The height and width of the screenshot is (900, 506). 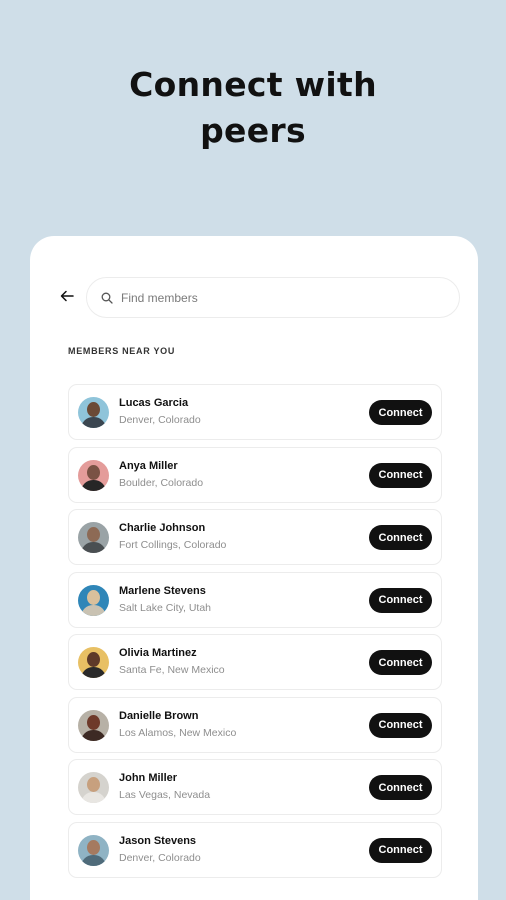 I want to click on member-row: John Miller Las Vegas, Nevada Connect, so click(x=255, y=787).